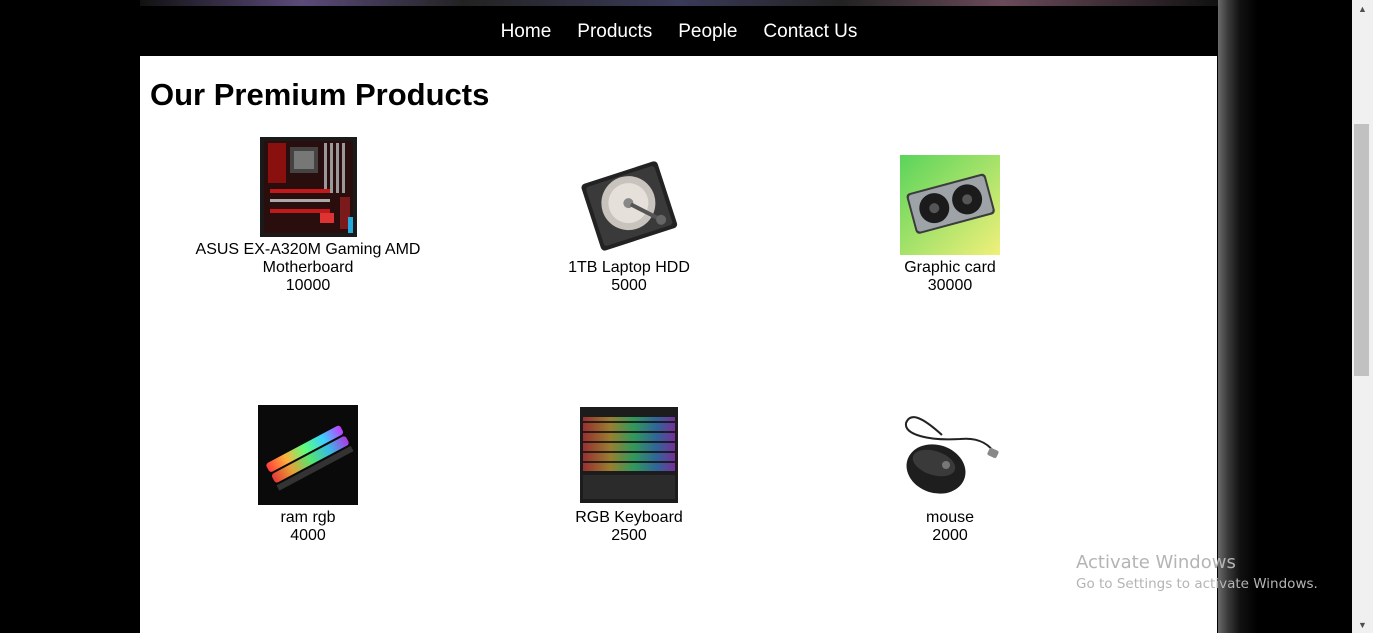 This screenshot has height=633, width=1373. I want to click on product-name: 1TB Laptop HDD, so click(629, 267).